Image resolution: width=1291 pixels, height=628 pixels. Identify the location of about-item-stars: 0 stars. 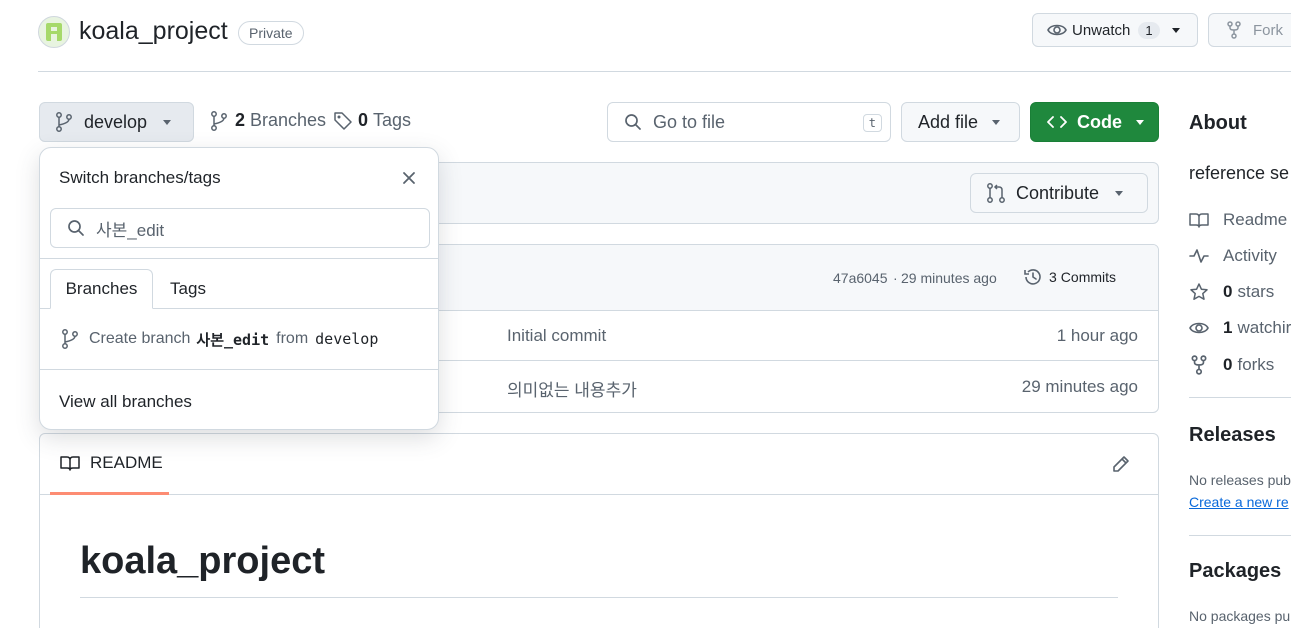
(1231, 292).